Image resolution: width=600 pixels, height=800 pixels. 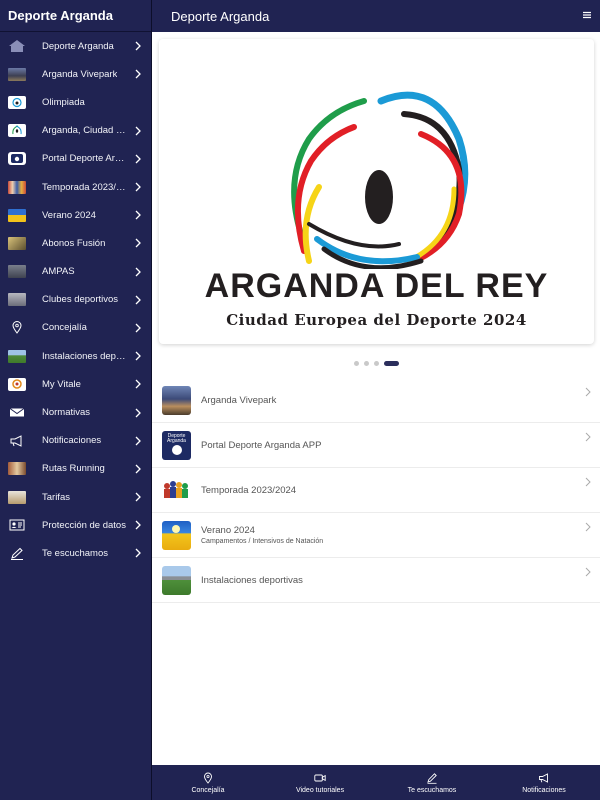 What do you see at coordinates (63, 102) in the screenshot?
I see `sidebar-item-label: Olimpiada` at bounding box center [63, 102].